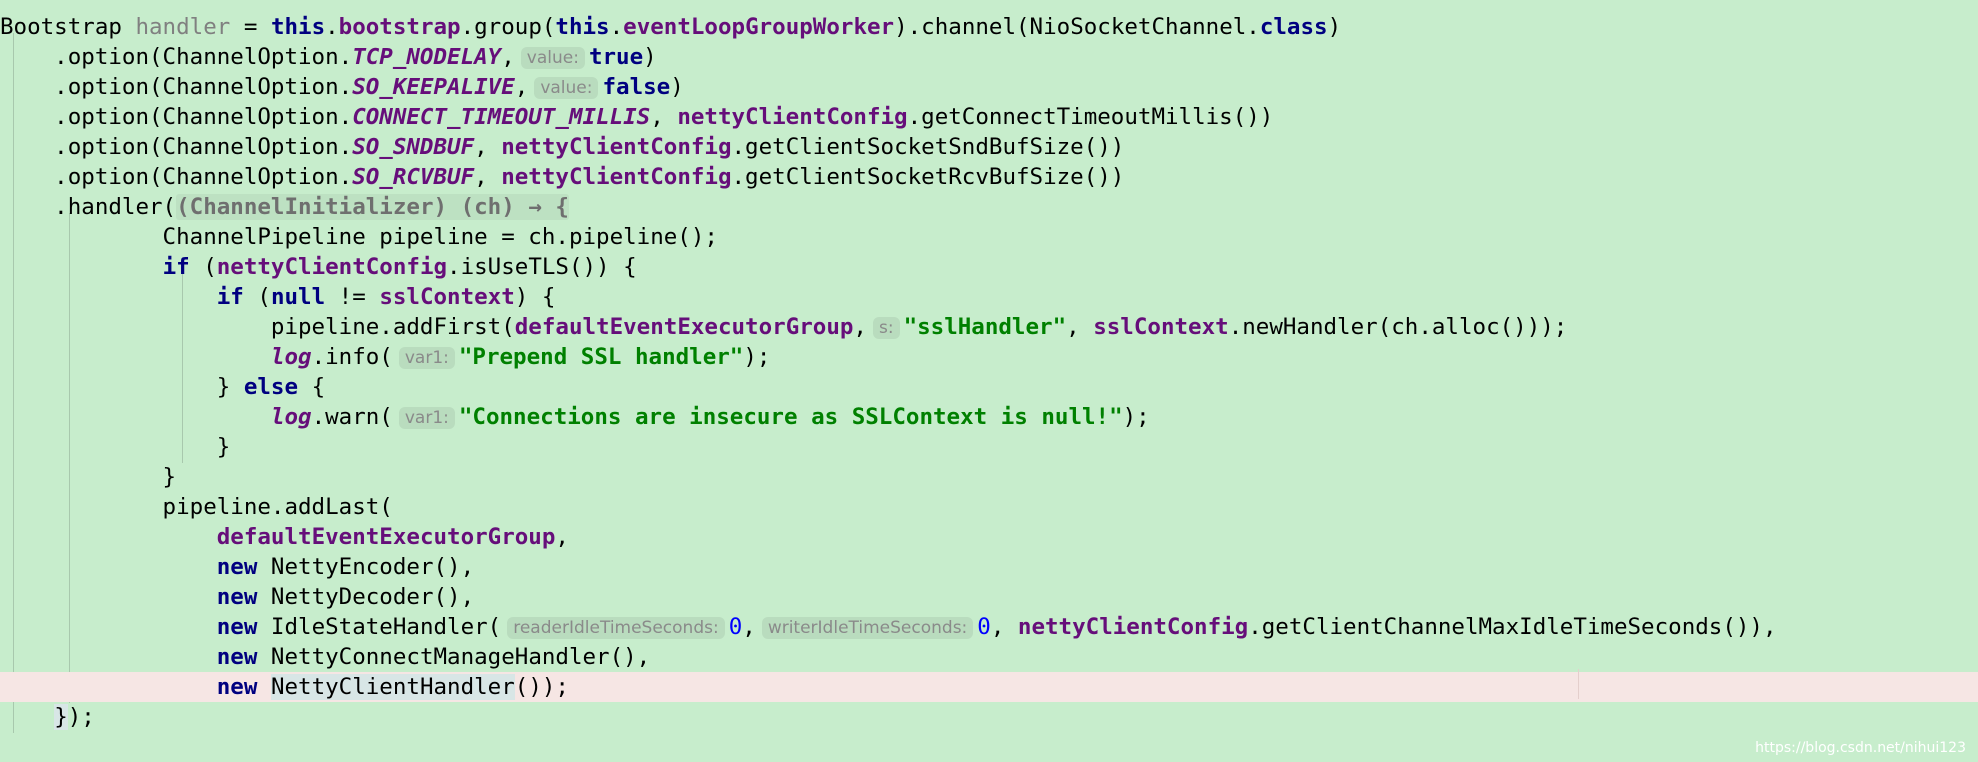 The height and width of the screenshot is (762, 1978). Describe the element at coordinates (985, 327) in the screenshot. I see `string-literal: "sslHandler"` at that location.